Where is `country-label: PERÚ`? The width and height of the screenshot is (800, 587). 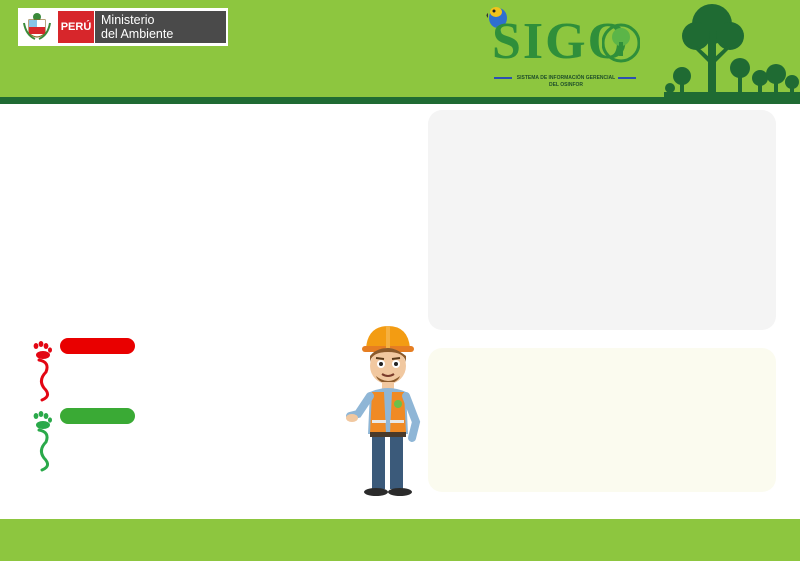
country-label: PERÚ is located at coordinates (76, 27).